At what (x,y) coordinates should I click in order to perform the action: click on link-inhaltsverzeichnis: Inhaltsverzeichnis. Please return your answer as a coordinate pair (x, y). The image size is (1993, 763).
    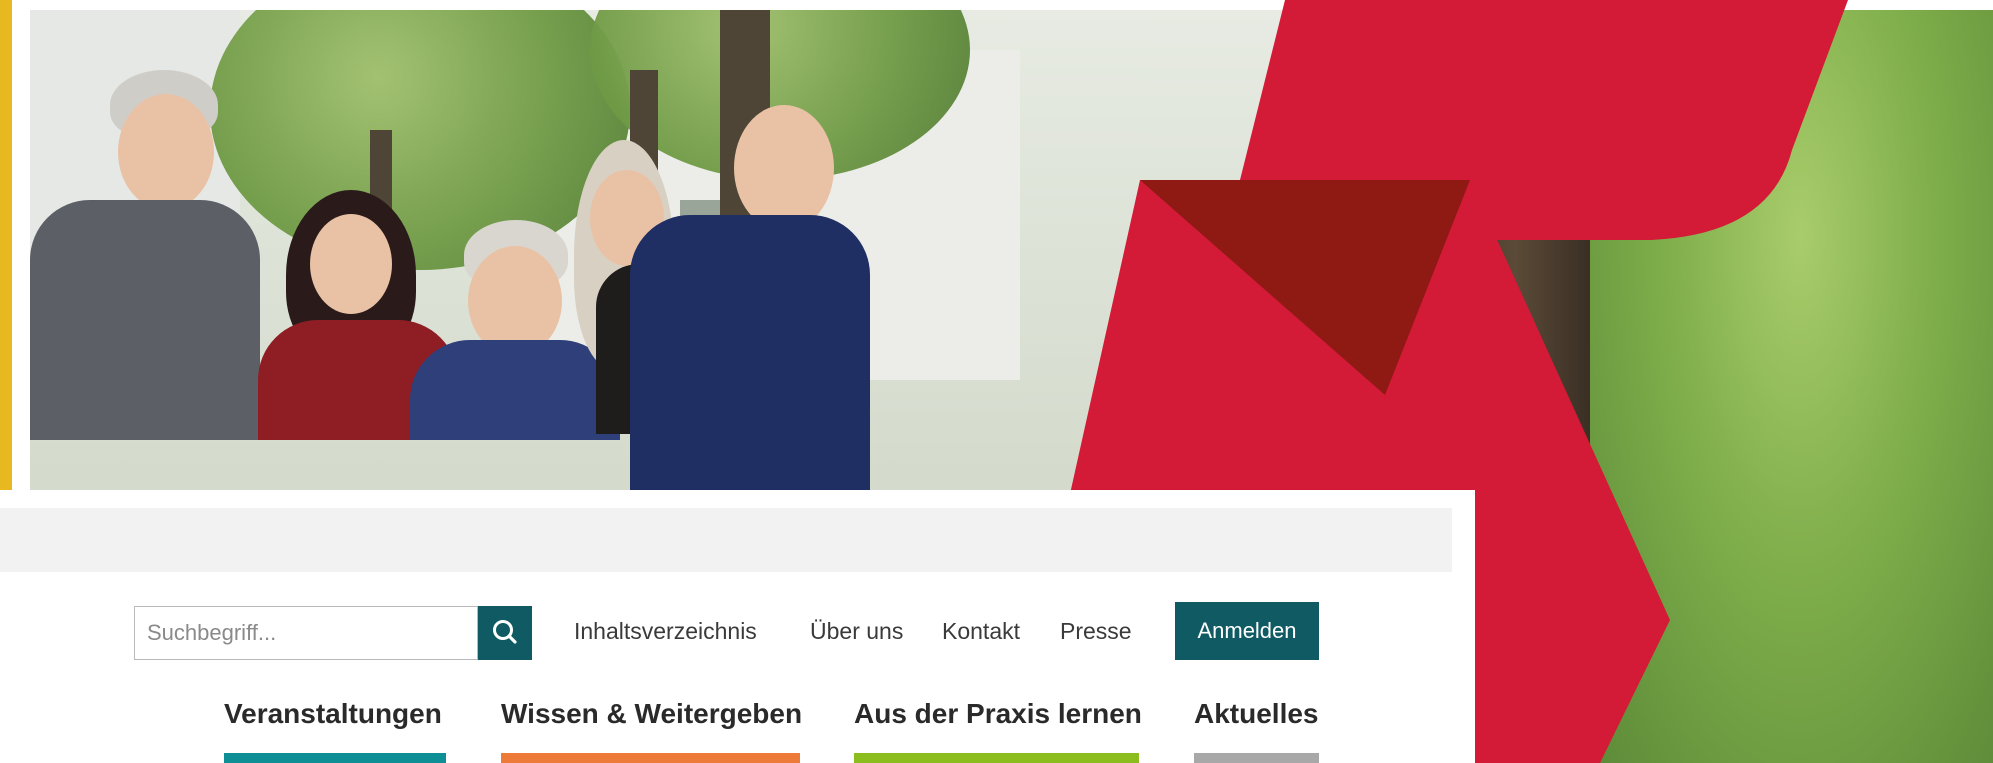
    Looking at the image, I should click on (665, 631).